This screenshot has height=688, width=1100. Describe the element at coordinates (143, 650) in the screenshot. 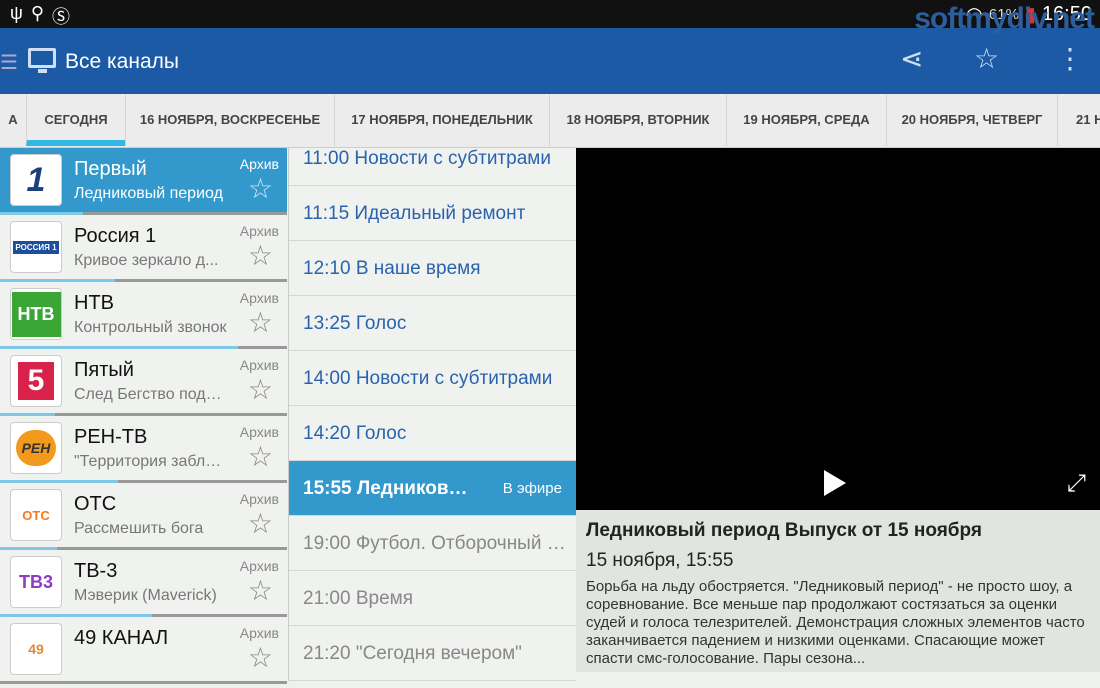

I see `channel-item: 49 49 КАНАЛ Архив ☆` at that location.